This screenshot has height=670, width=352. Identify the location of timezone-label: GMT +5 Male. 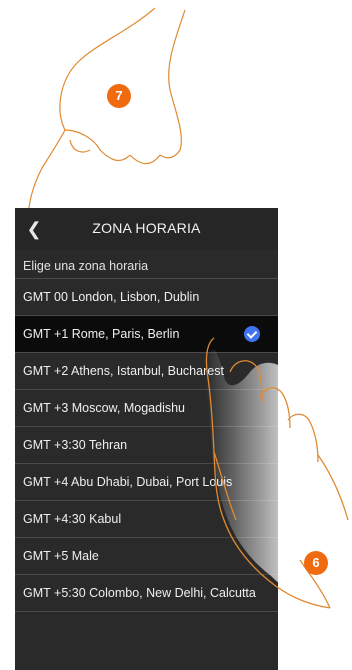
(61, 556).